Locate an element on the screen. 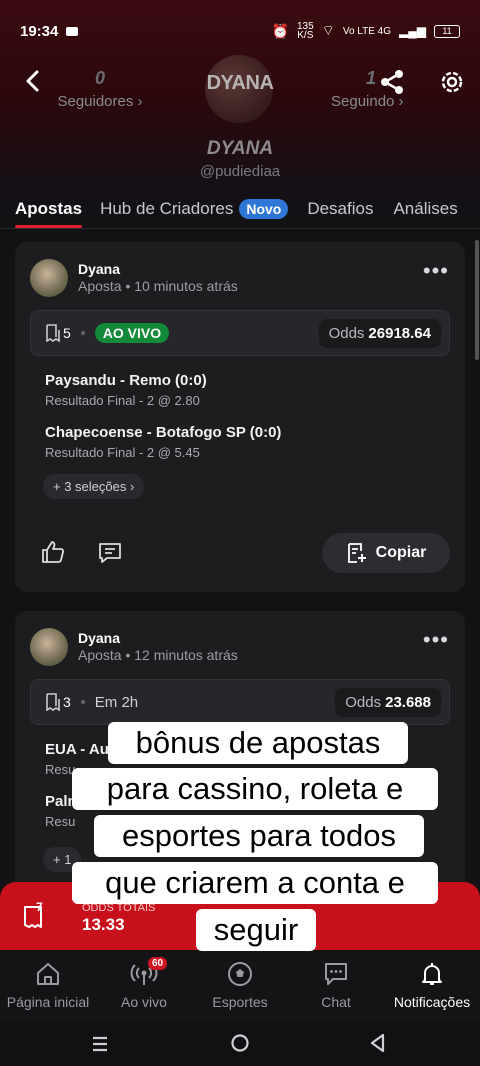 The height and width of the screenshot is (1066, 480). tab-apostas: Apostas is located at coordinates (49, 209).